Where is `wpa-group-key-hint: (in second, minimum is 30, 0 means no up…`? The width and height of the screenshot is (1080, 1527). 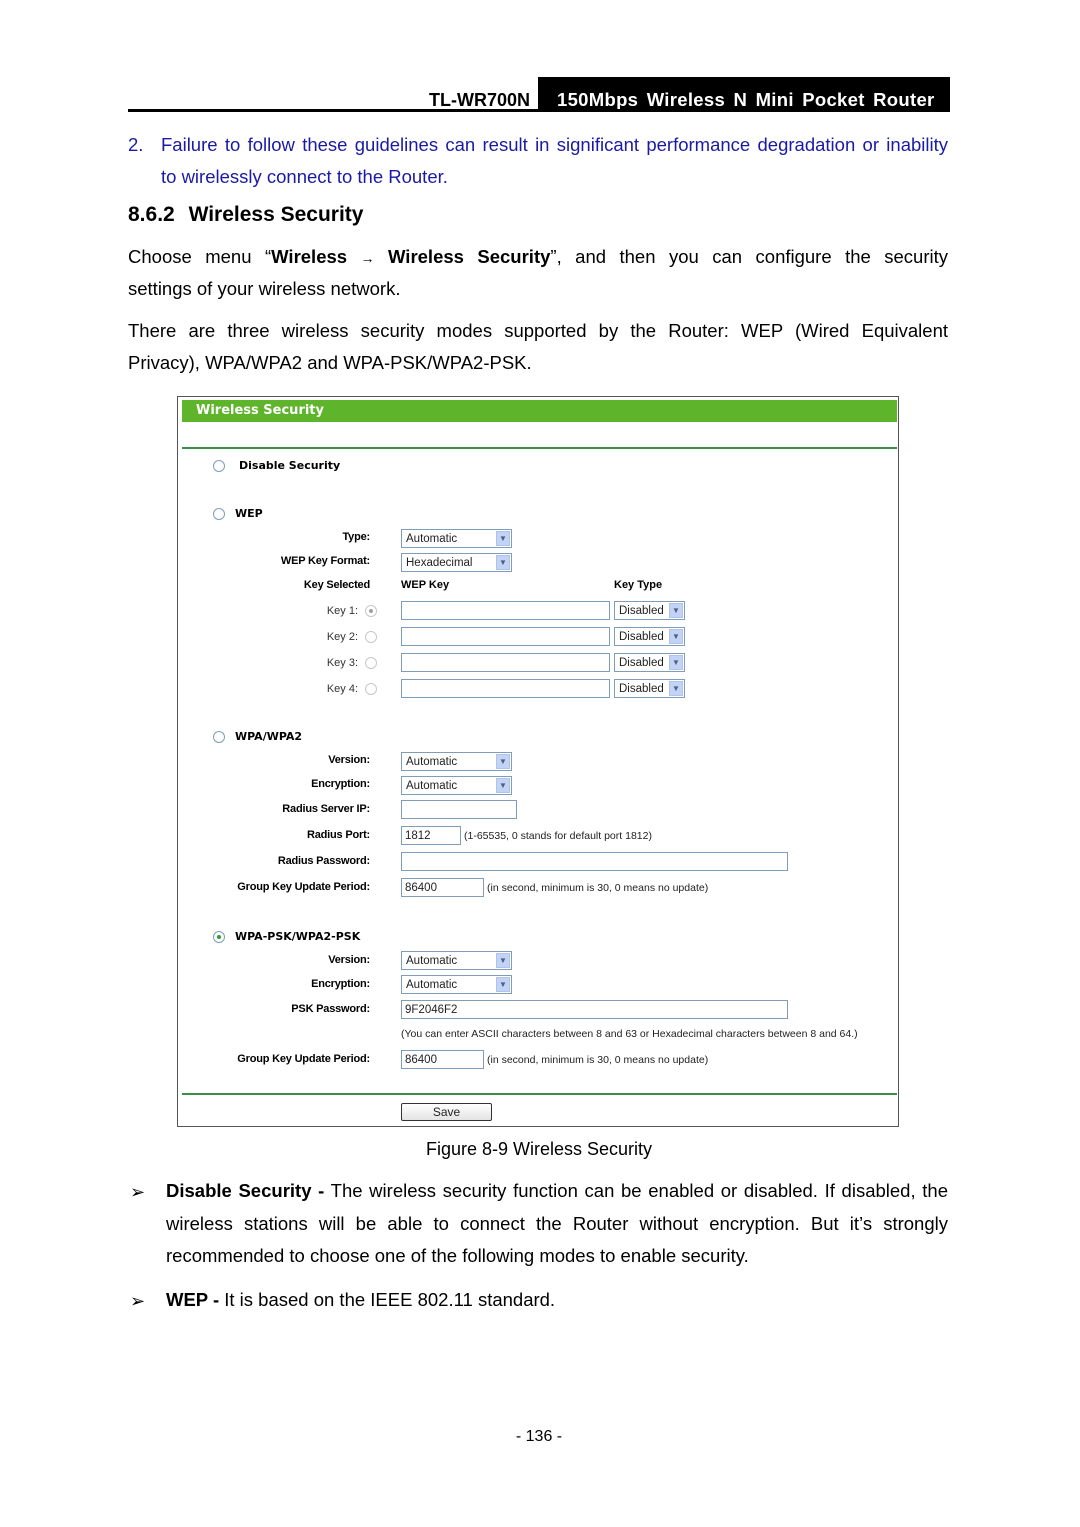 wpa-group-key-hint: (in second, minimum is 30, 0 means no up… is located at coordinates (598, 888).